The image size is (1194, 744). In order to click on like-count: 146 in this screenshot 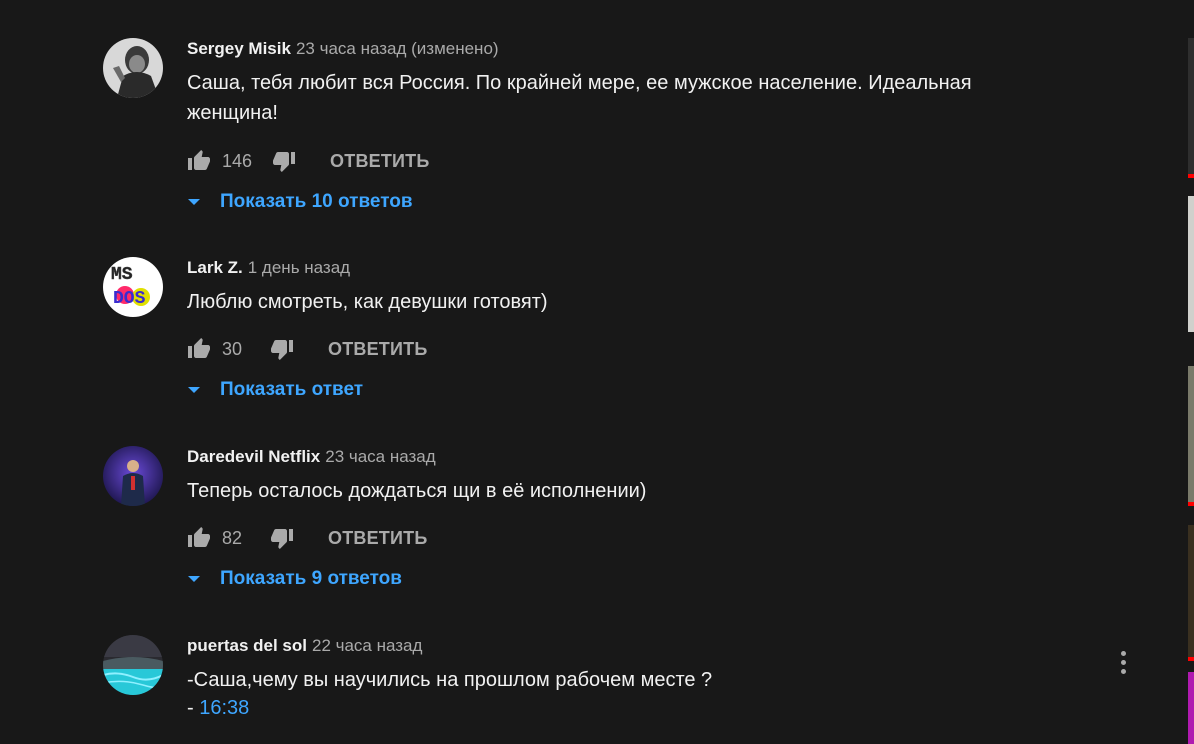, I will do `click(237, 160)`.